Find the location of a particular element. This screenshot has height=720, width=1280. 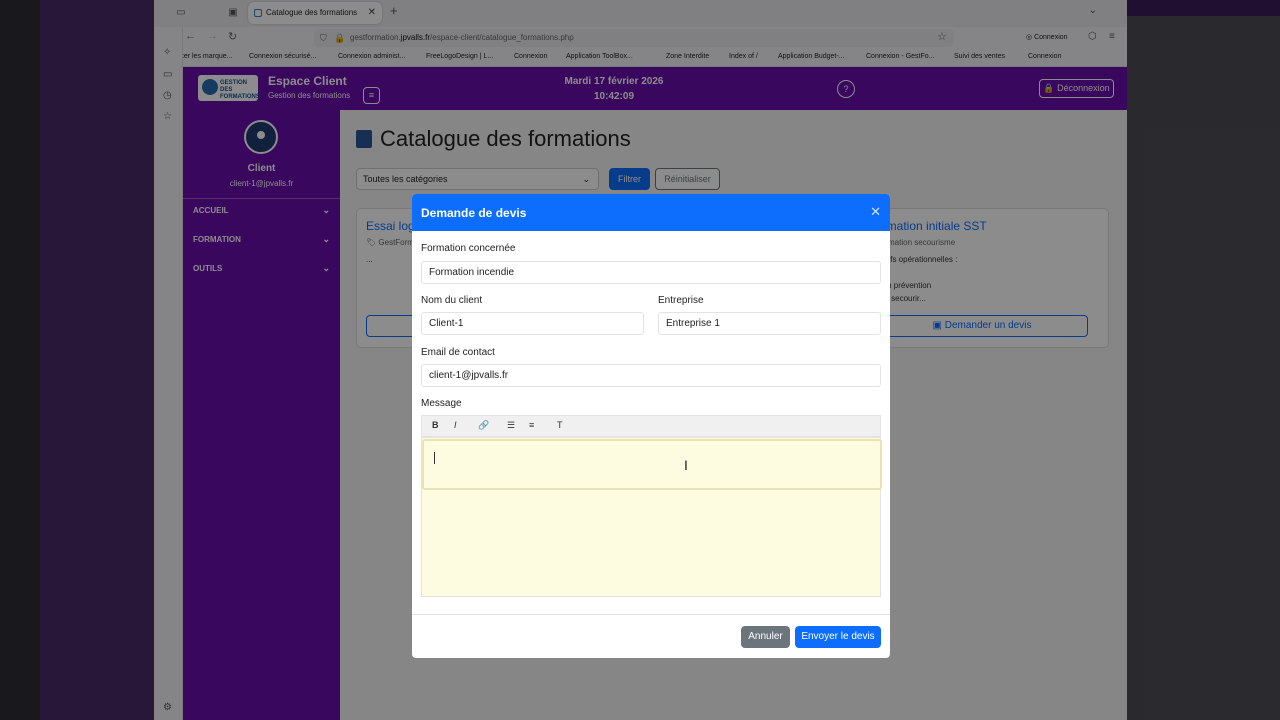

editor-toolbar: B I 🔗 ☰ ≡ T is located at coordinates (651, 426).